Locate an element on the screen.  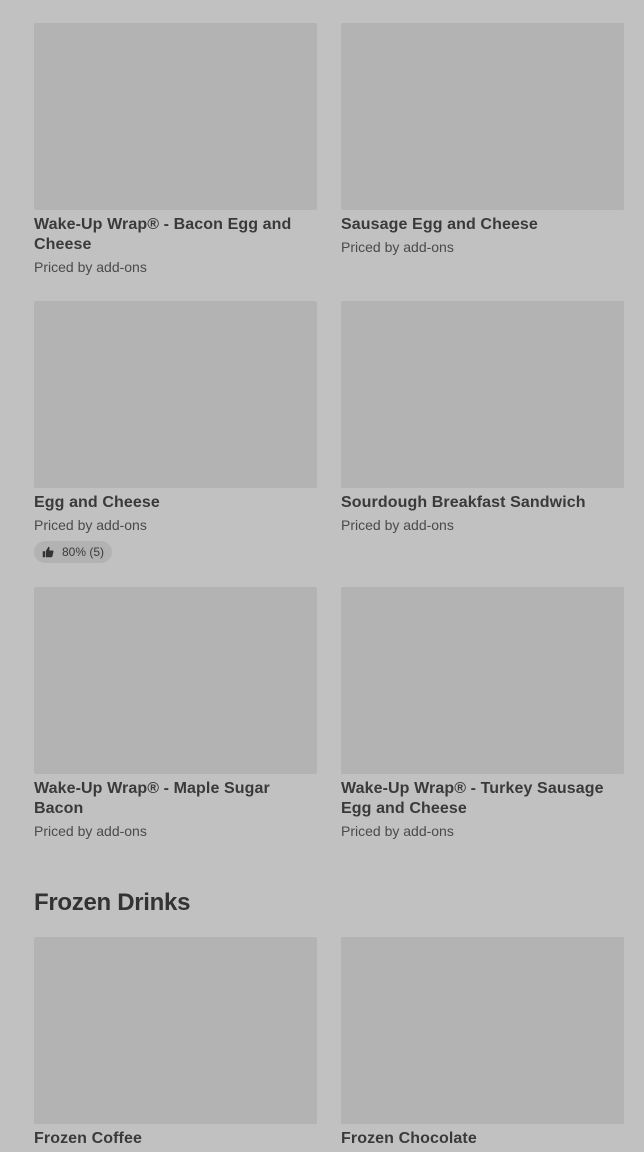
menu-item-card: Frozen Coffee is located at coordinates (175, 1043).